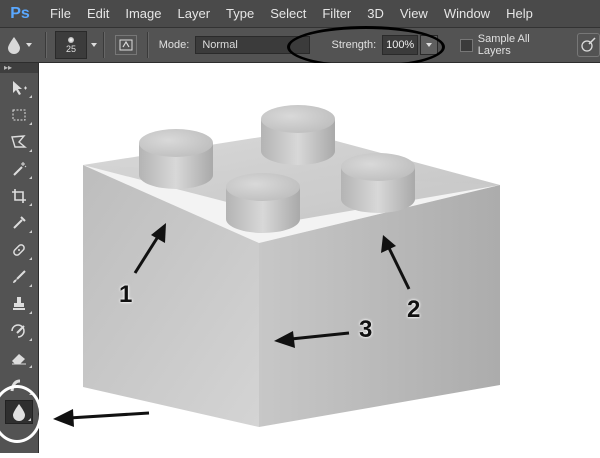 The image size is (600, 458). What do you see at coordinates (101, 418) in the screenshot?
I see `arrow-blur-tool` at bounding box center [101, 418].